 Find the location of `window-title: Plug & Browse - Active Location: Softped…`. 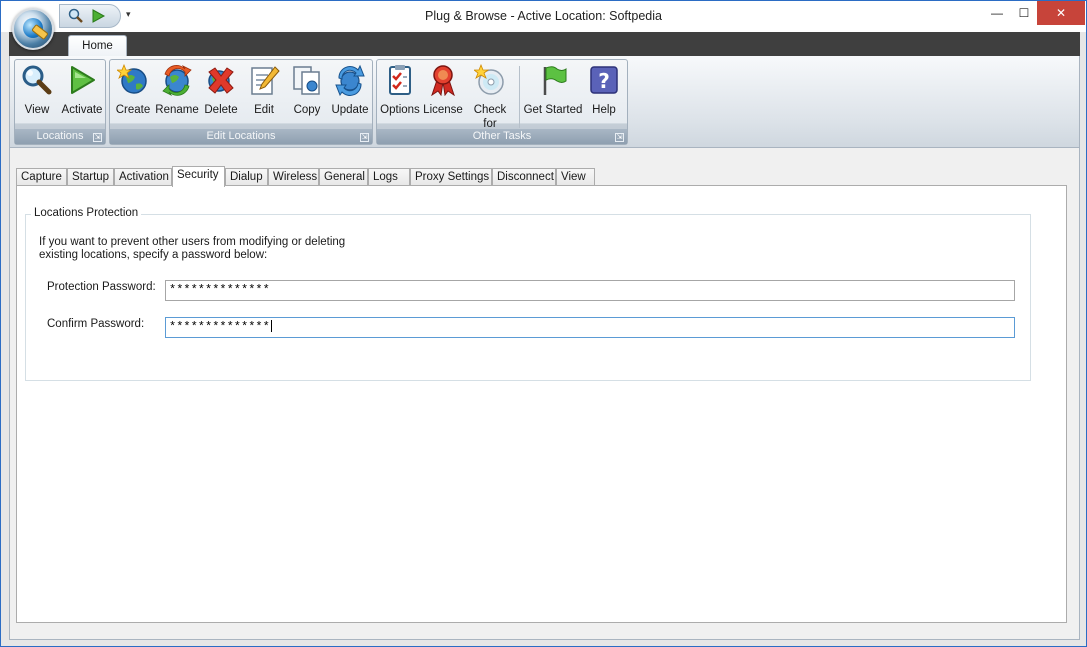

window-title: Plug & Browse - Active Location: Softped… is located at coordinates (543, 16).